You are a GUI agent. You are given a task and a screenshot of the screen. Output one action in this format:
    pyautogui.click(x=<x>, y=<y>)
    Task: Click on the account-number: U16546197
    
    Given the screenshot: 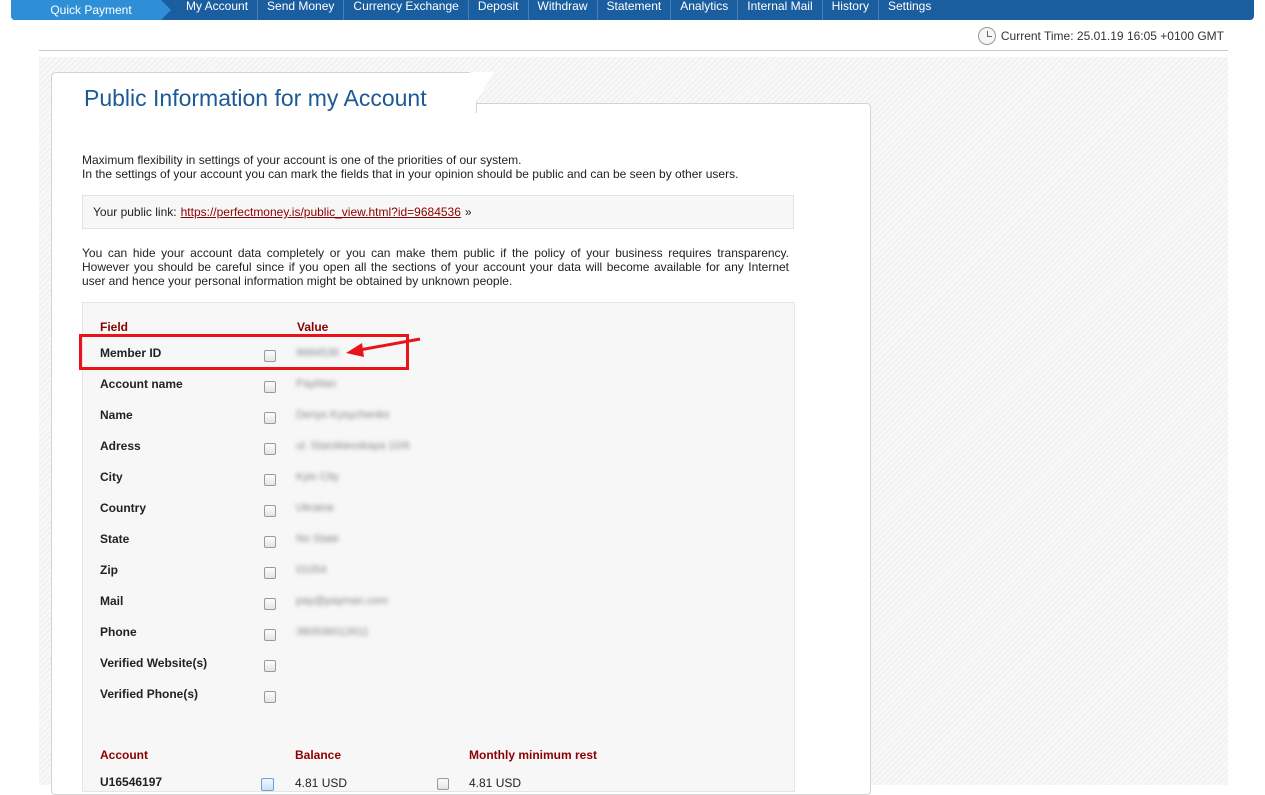 What is the action you would take?
    pyautogui.click(x=131, y=782)
    